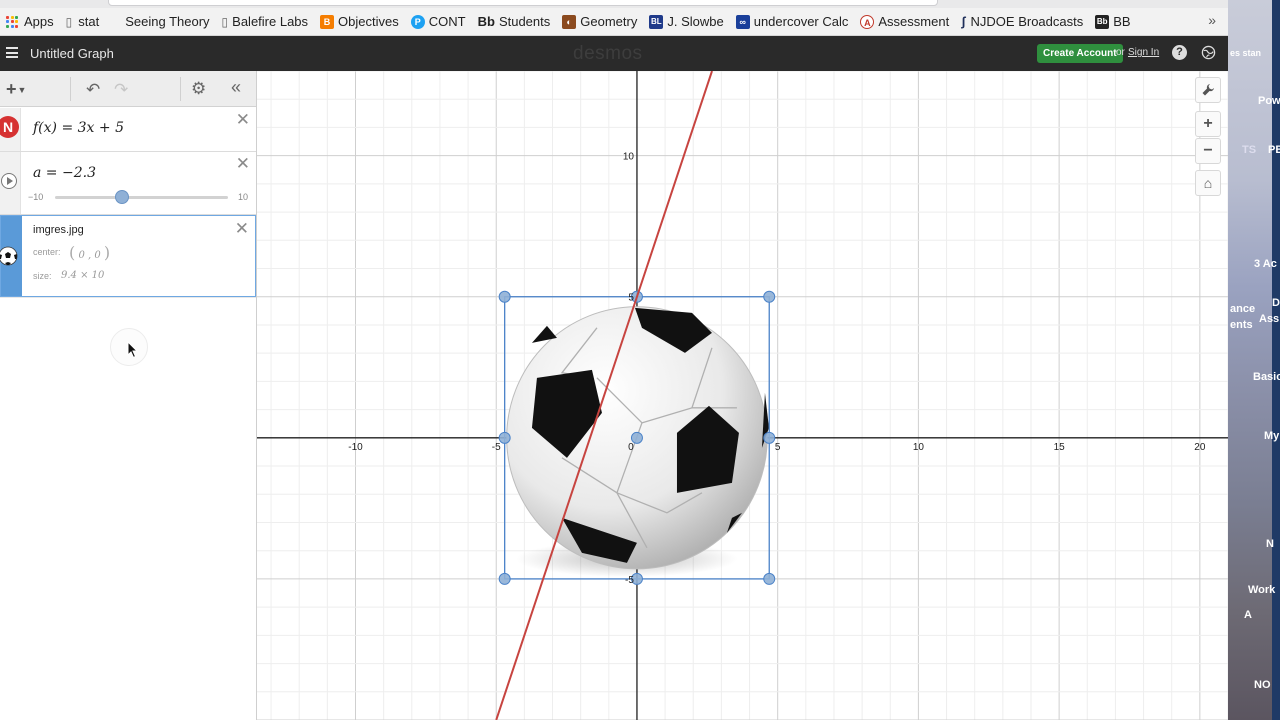 This screenshot has height=720, width=1280. I want to click on infinity-icon: ∞, so click(742, 21).